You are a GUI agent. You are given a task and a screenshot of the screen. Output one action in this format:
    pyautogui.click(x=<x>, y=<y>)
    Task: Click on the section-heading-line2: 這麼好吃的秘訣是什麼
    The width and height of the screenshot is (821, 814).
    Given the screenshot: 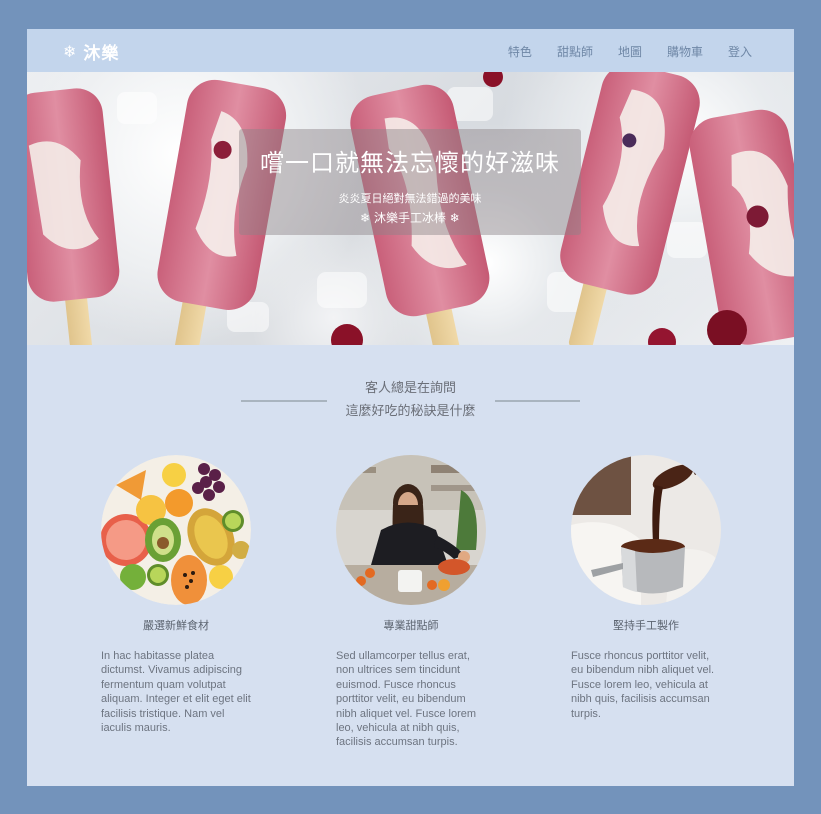 What is the action you would take?
    pyautogui.click(x=410, y=411)
    